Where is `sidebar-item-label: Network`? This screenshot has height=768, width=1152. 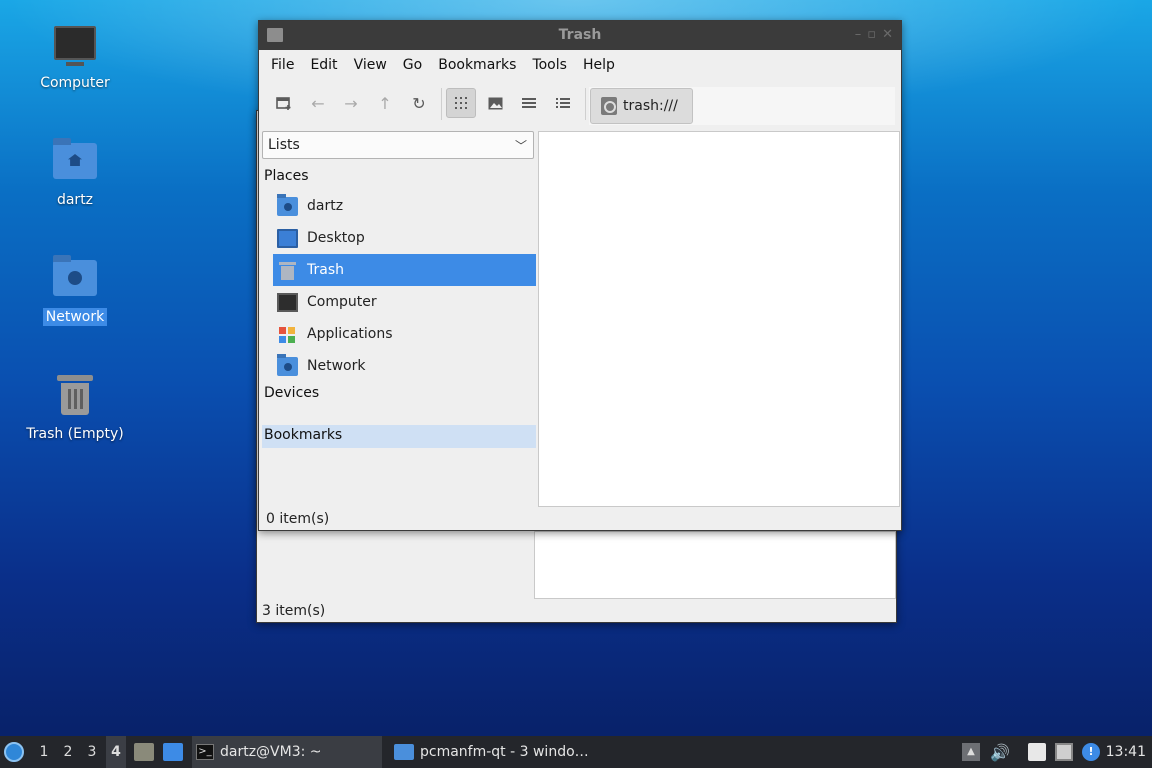 sidebar-item-label: Network is located at coordinates (336, 366).